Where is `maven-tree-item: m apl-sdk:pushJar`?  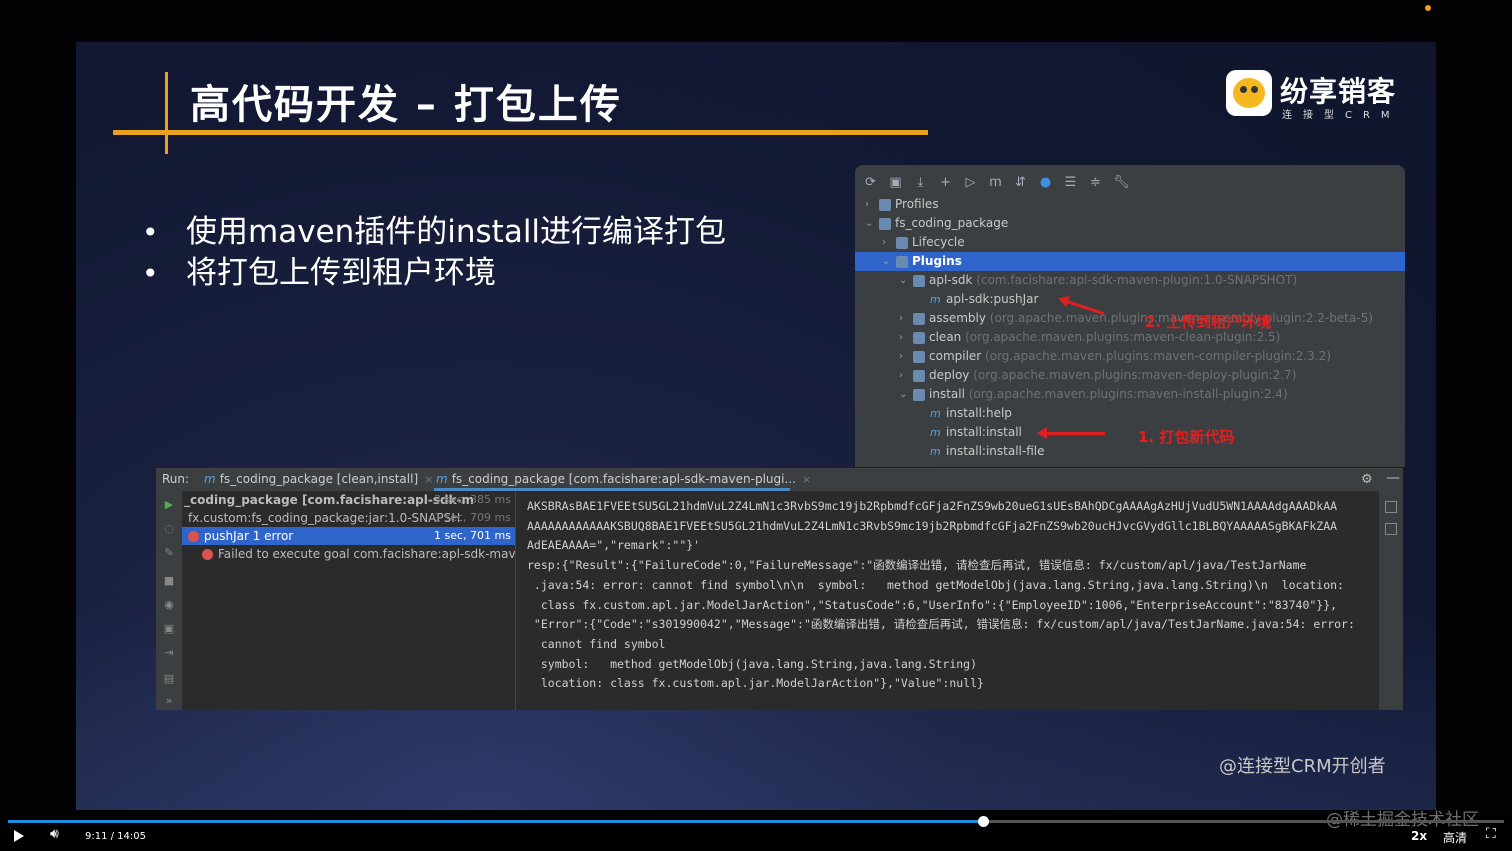 maven-tree-item: m apl-sdk:pushJar is located at coordinates (1130, 299).